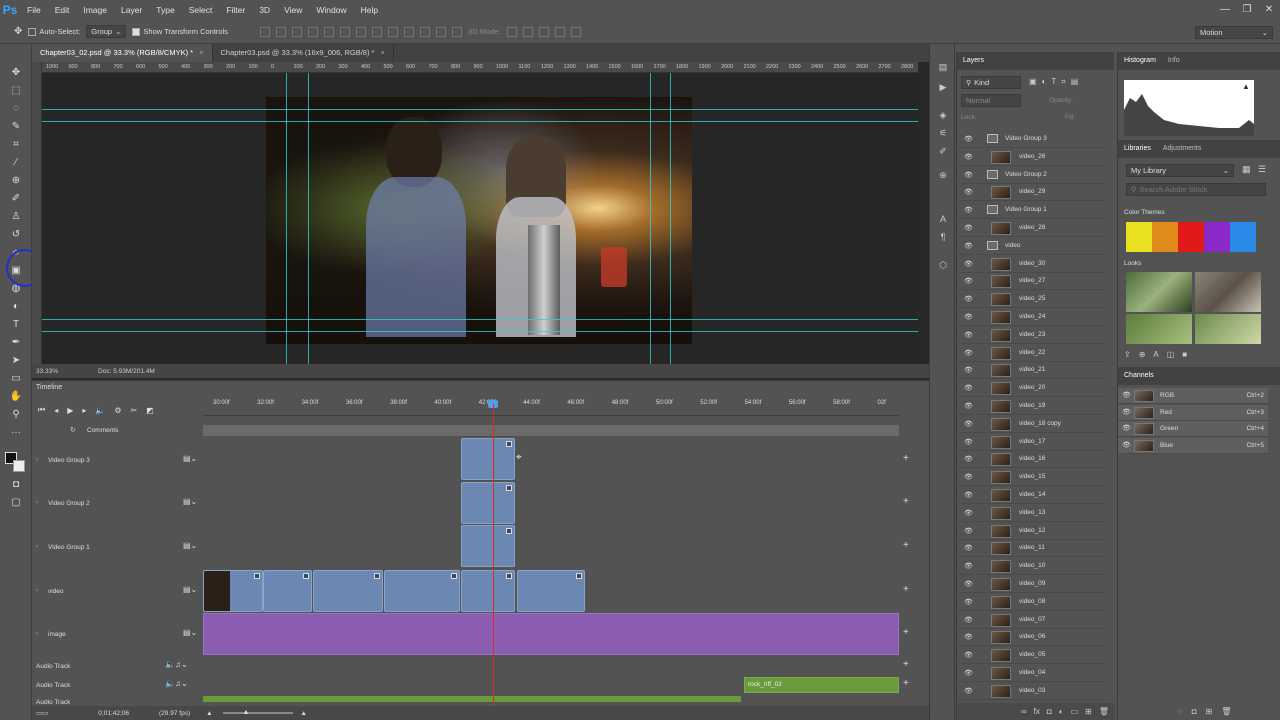 The height and width of the screenshot is (720, 1280). What do you see at coordinates (16, 91) in the screenshot?
I see `marquee-tool-icon: ⬚` at bounding box center [16, 91].